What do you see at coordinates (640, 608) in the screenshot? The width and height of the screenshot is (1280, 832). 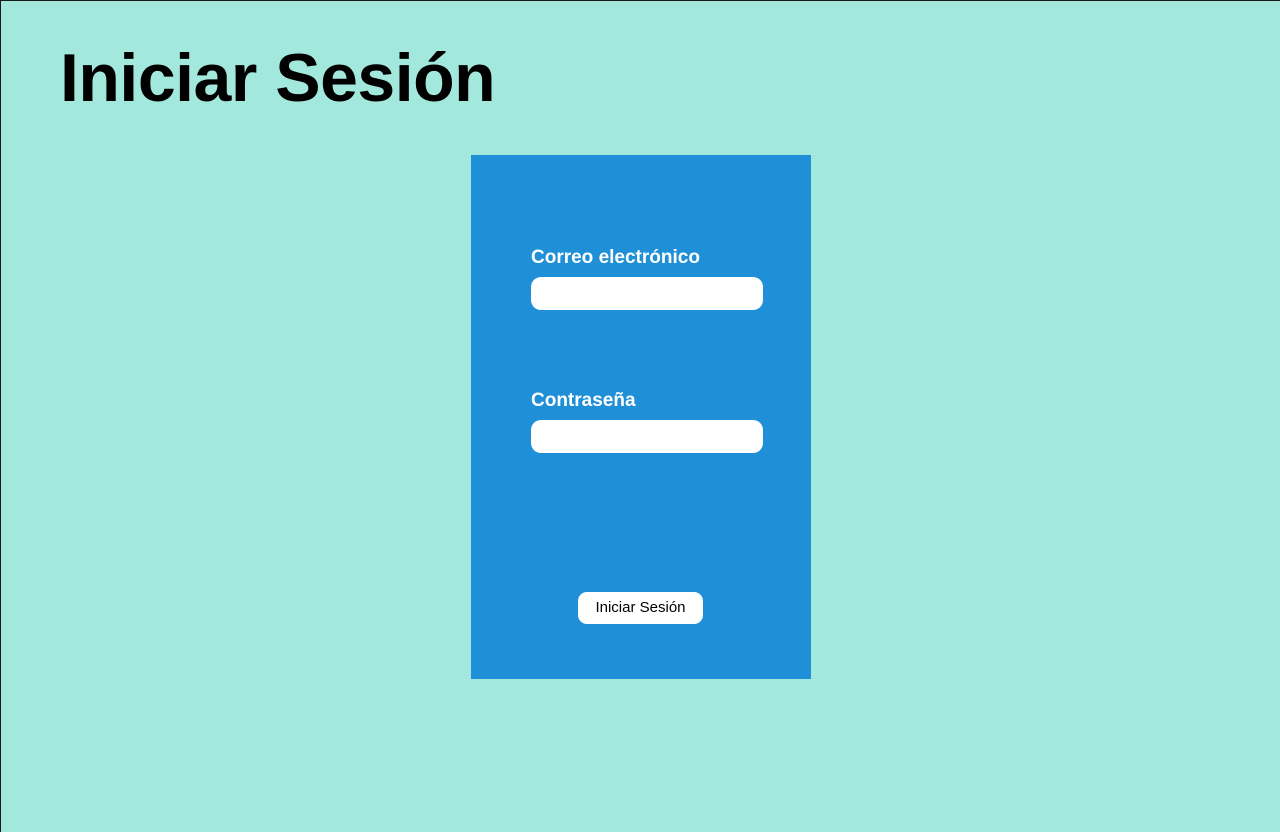 I see `login-button: Iniciar Sesión` at bounding box center [640, 608].